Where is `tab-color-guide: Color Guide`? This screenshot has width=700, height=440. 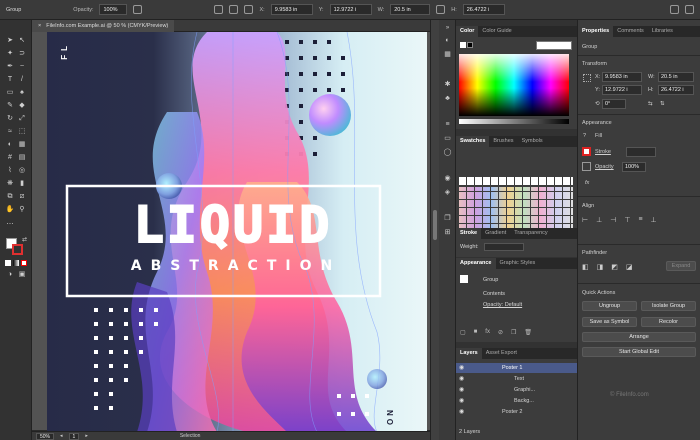 tab-color-guide: Color Guide is located at coordinates (496, 31).